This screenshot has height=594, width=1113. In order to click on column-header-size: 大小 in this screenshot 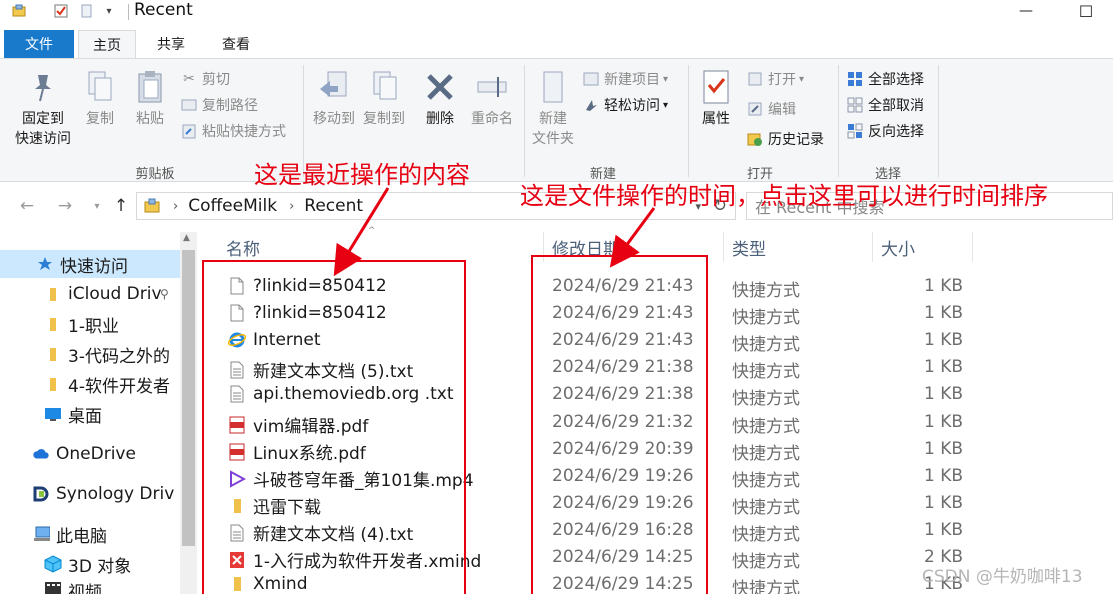, I will do `click(898, 247)`.